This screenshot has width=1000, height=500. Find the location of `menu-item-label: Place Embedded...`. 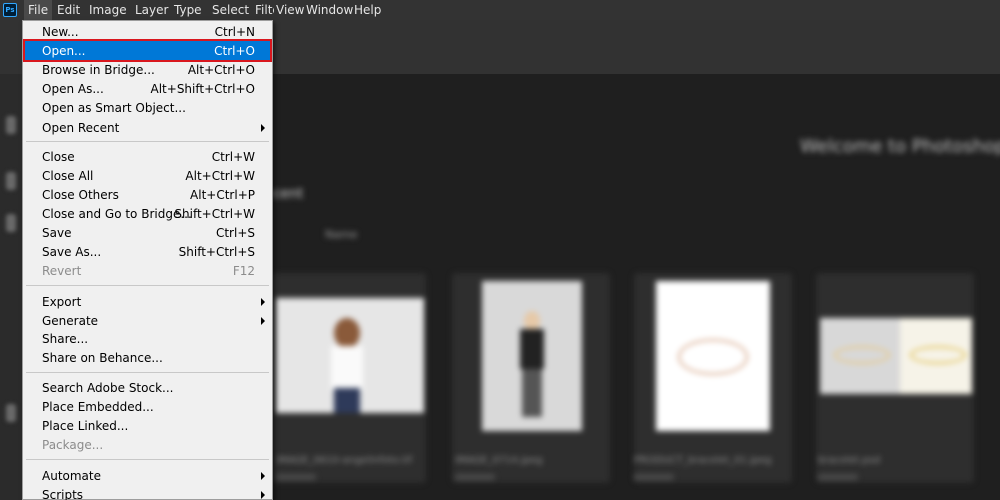

menu-item-label: Place Embedded... is located at coordinates (98, 407).